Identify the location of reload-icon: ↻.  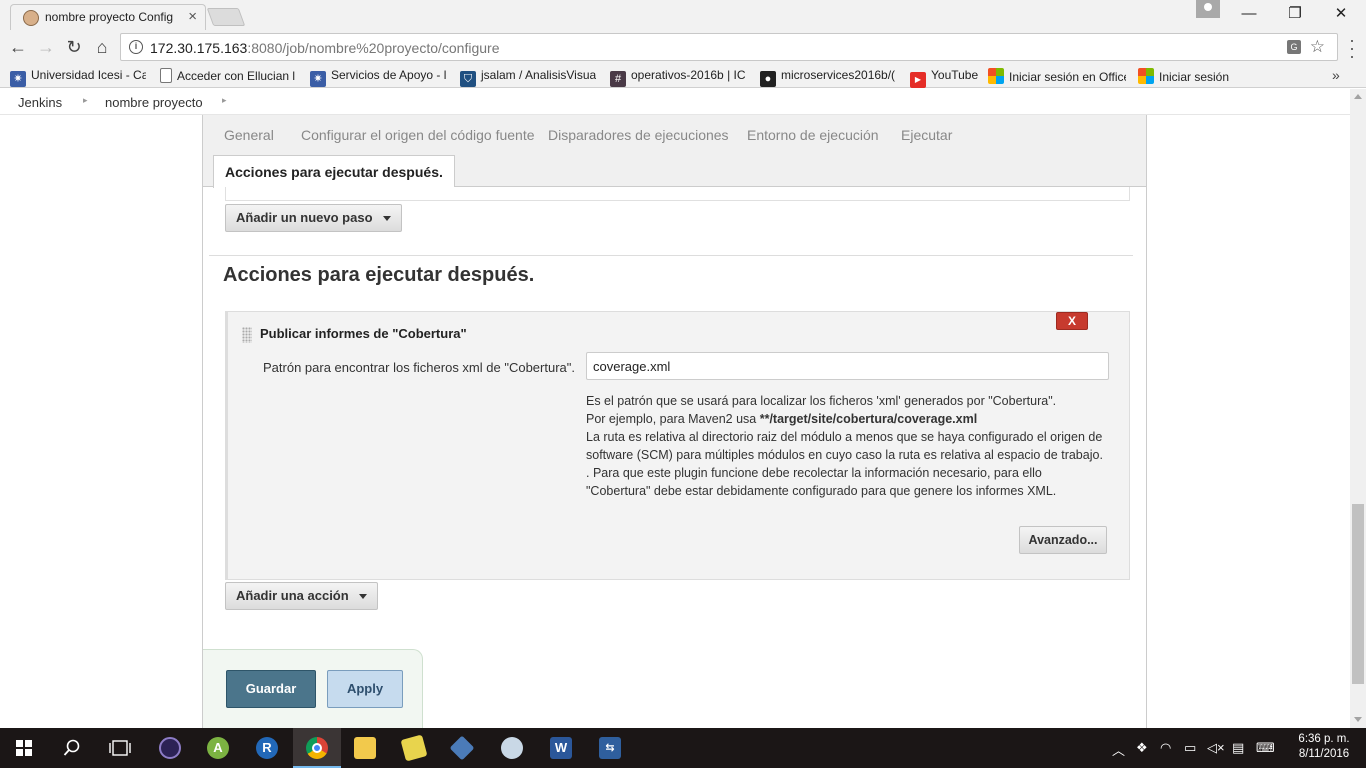
(74, 47).